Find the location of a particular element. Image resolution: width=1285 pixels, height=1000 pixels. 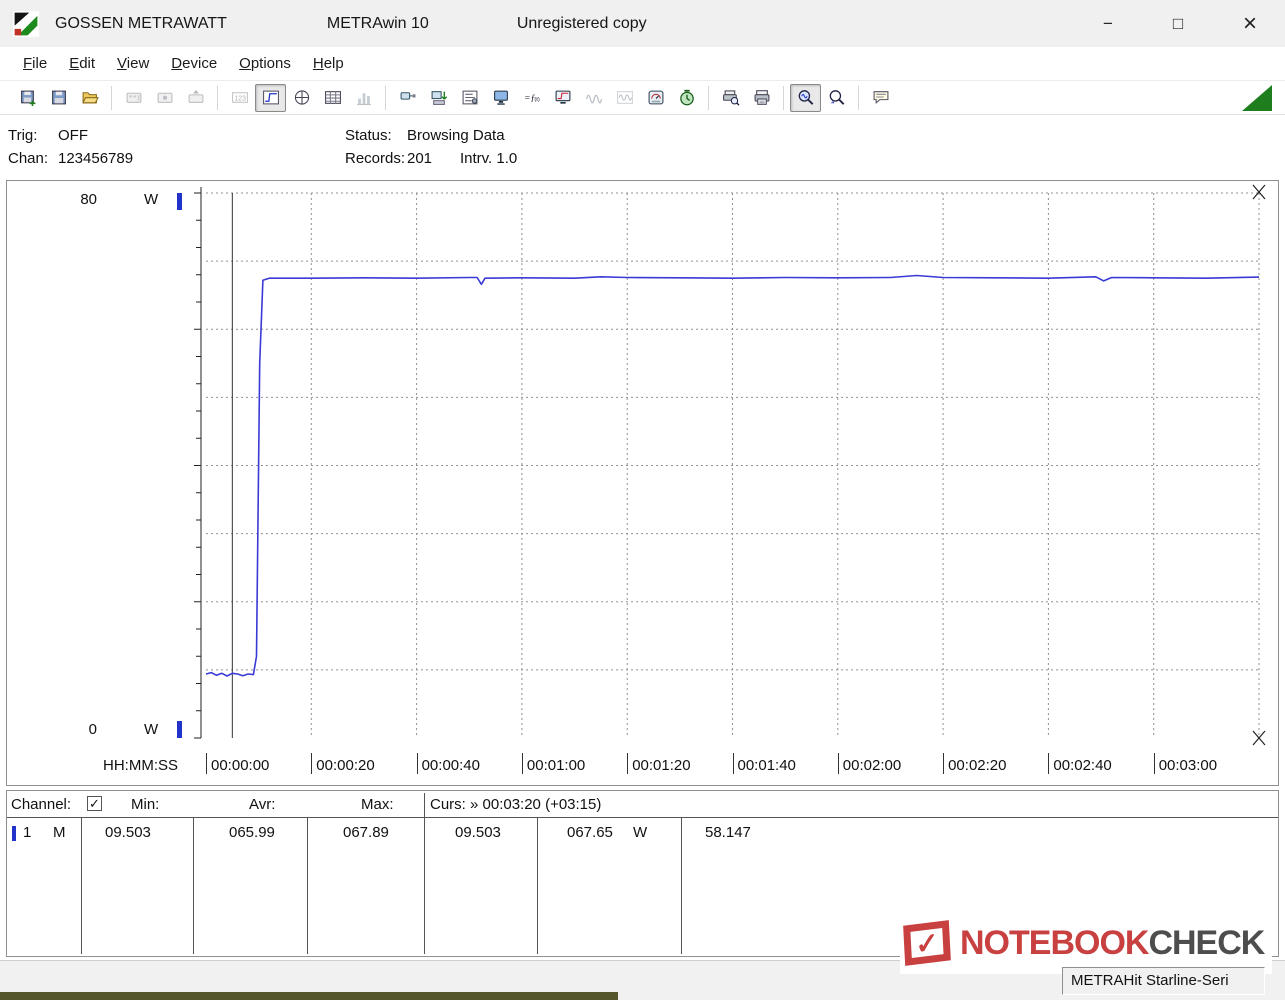

svg-text: (t) is located at coordinates (537, 100).